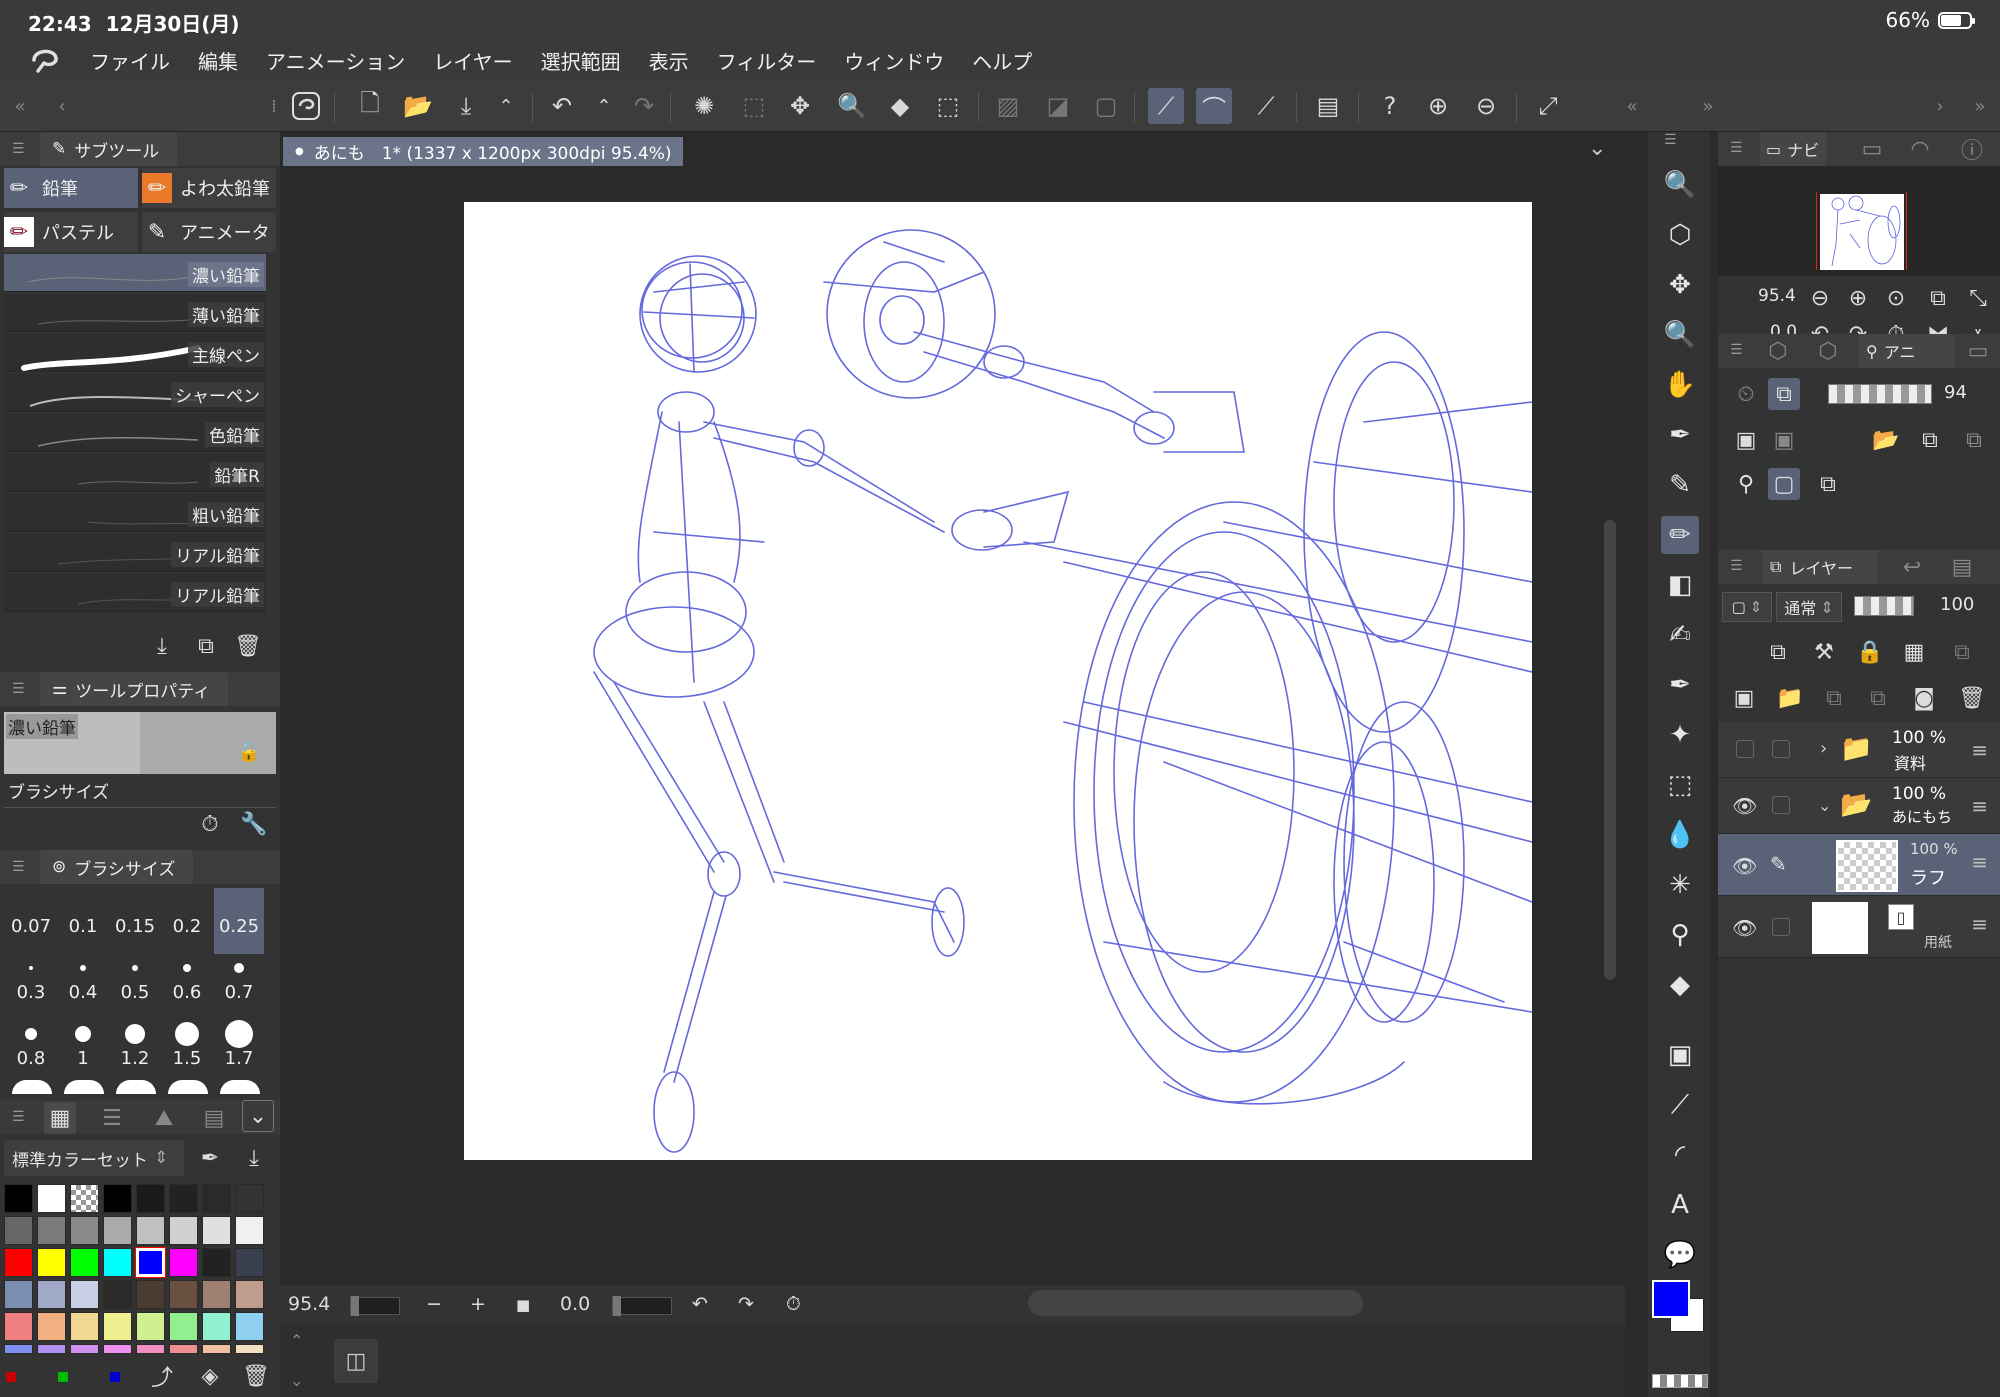 The image size is (2000, 1397). I want to click on chevron-down-small-icon: ⌄, so click(1824, 805).